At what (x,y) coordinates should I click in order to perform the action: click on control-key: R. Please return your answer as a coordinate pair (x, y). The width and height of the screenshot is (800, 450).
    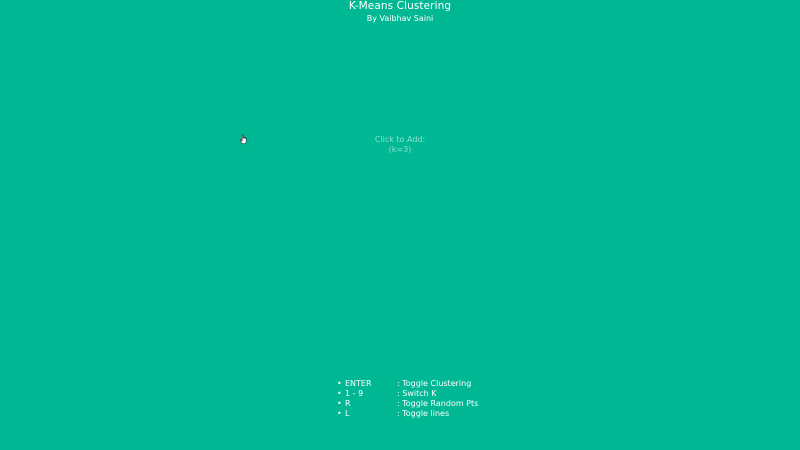
    Looking at the image, I should click on (348, 403).